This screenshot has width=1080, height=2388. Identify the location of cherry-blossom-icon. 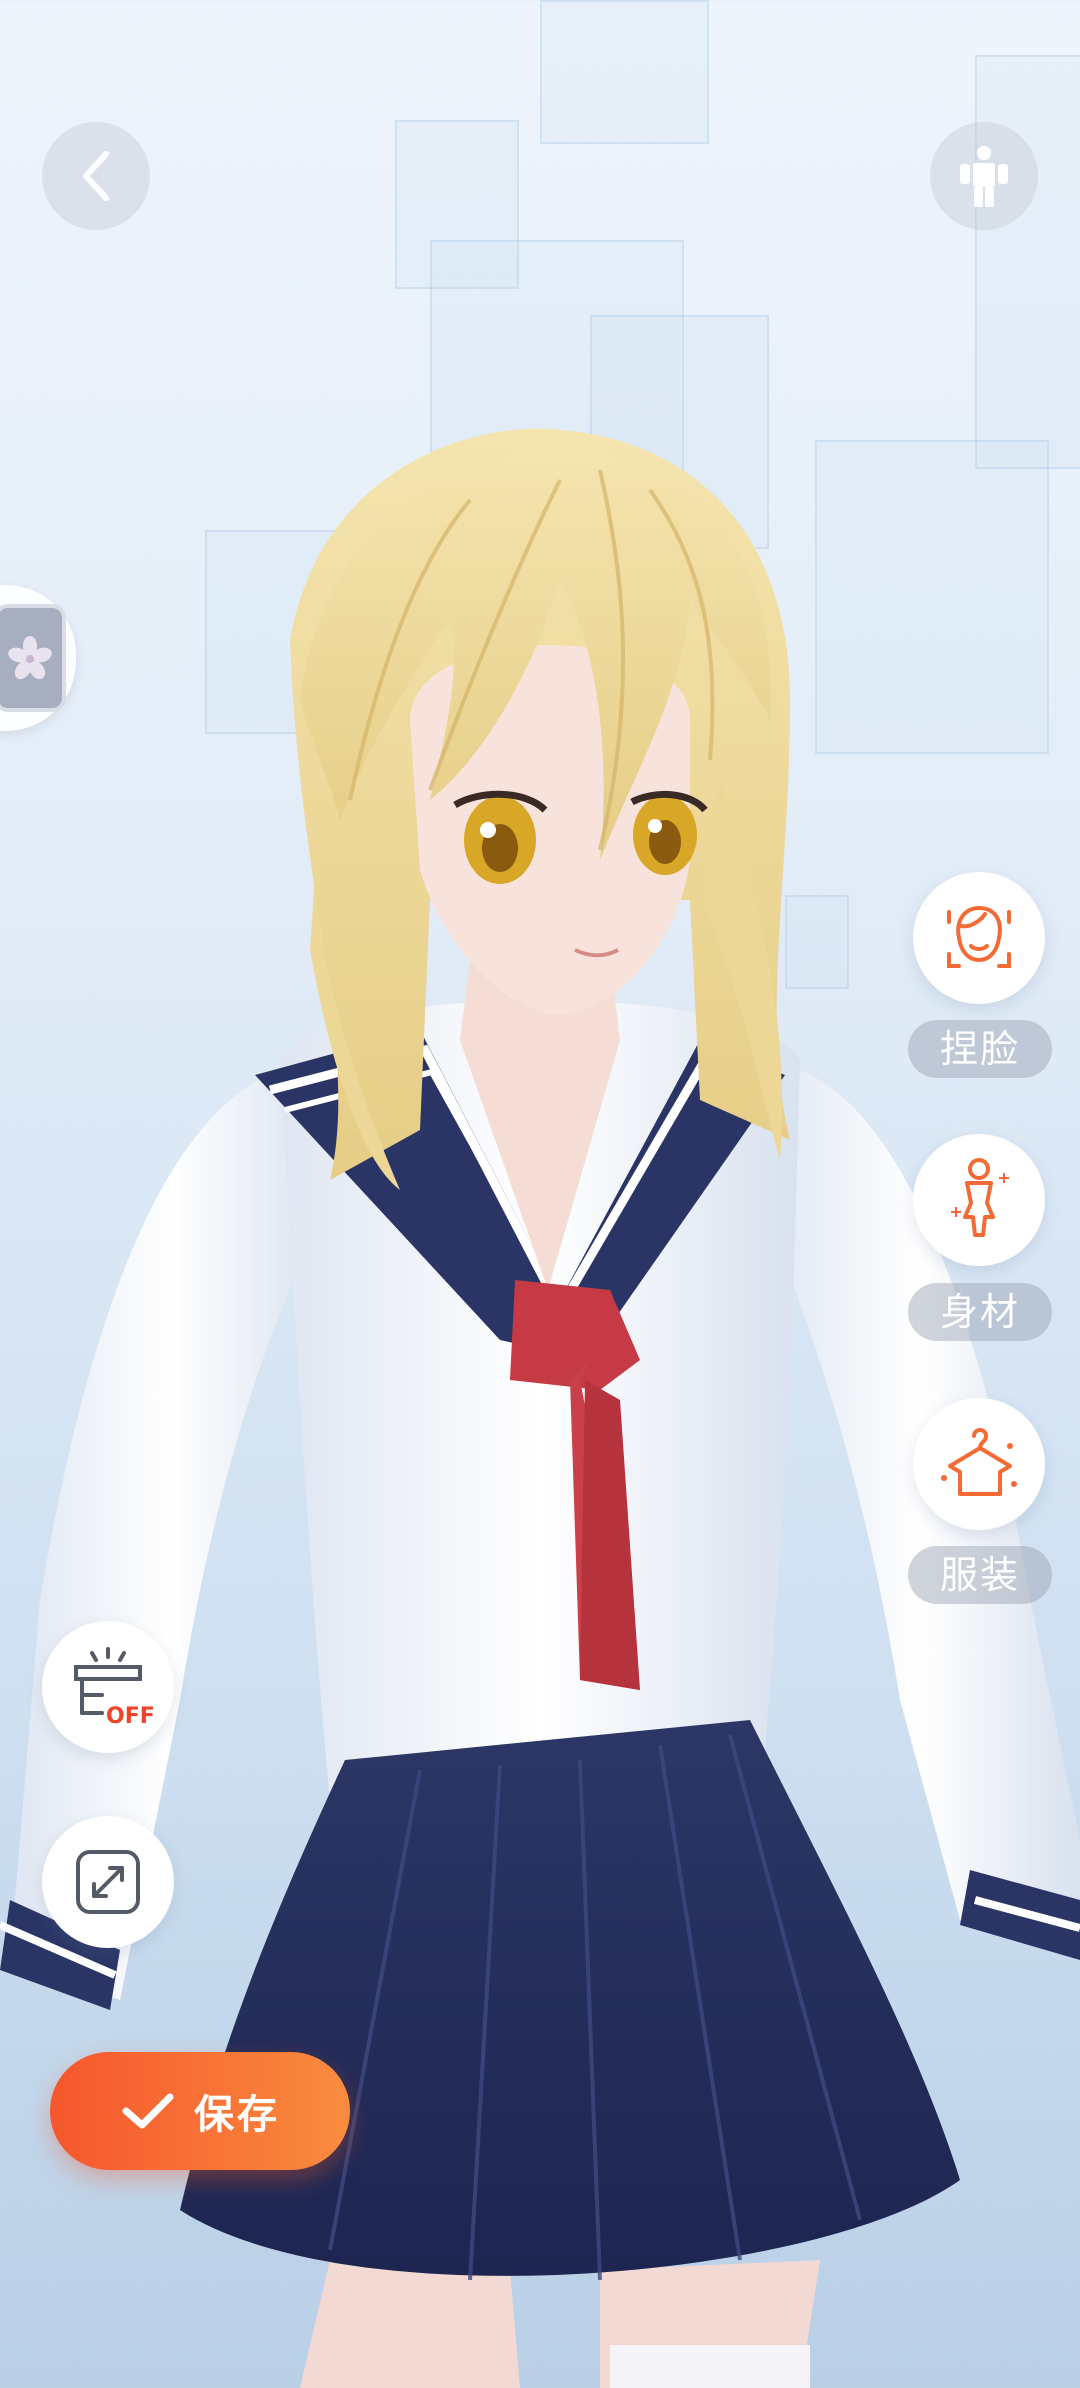
(30, 658).